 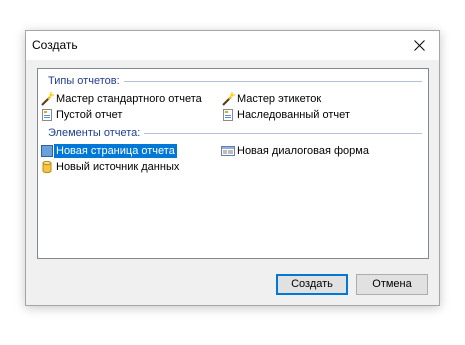 What do you see at coordinates (115, 150) in the screenshot?
I see `item-label: Новая страница отчета` at bounding box center [115, 150].